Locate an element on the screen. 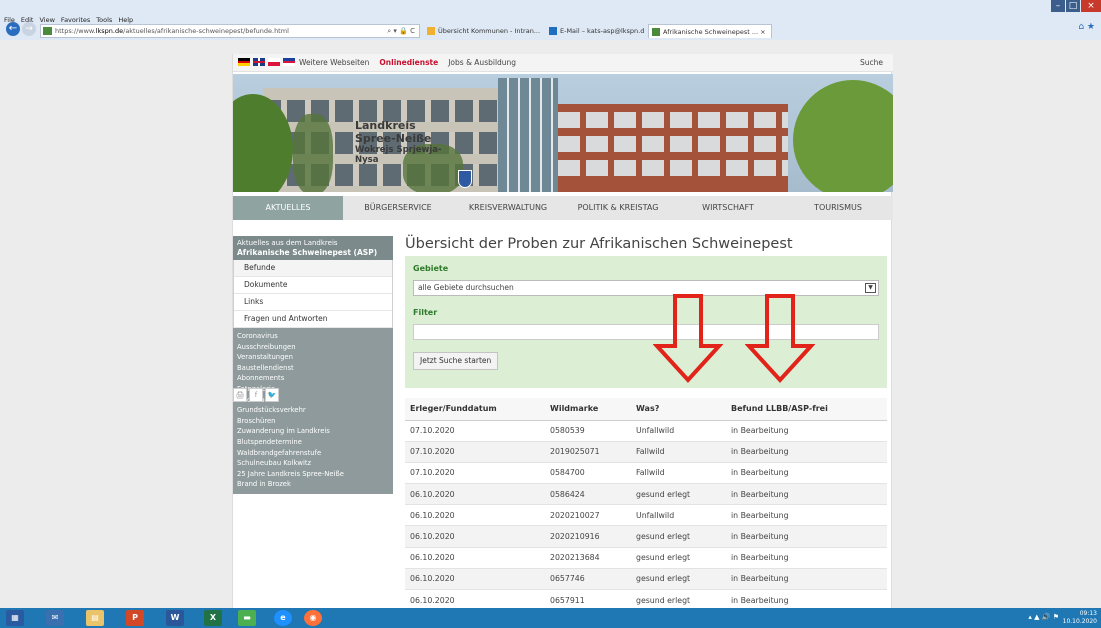 This screenshot has width=1101, height=628. facebook-icon: f is located at coordinates (256, 395).